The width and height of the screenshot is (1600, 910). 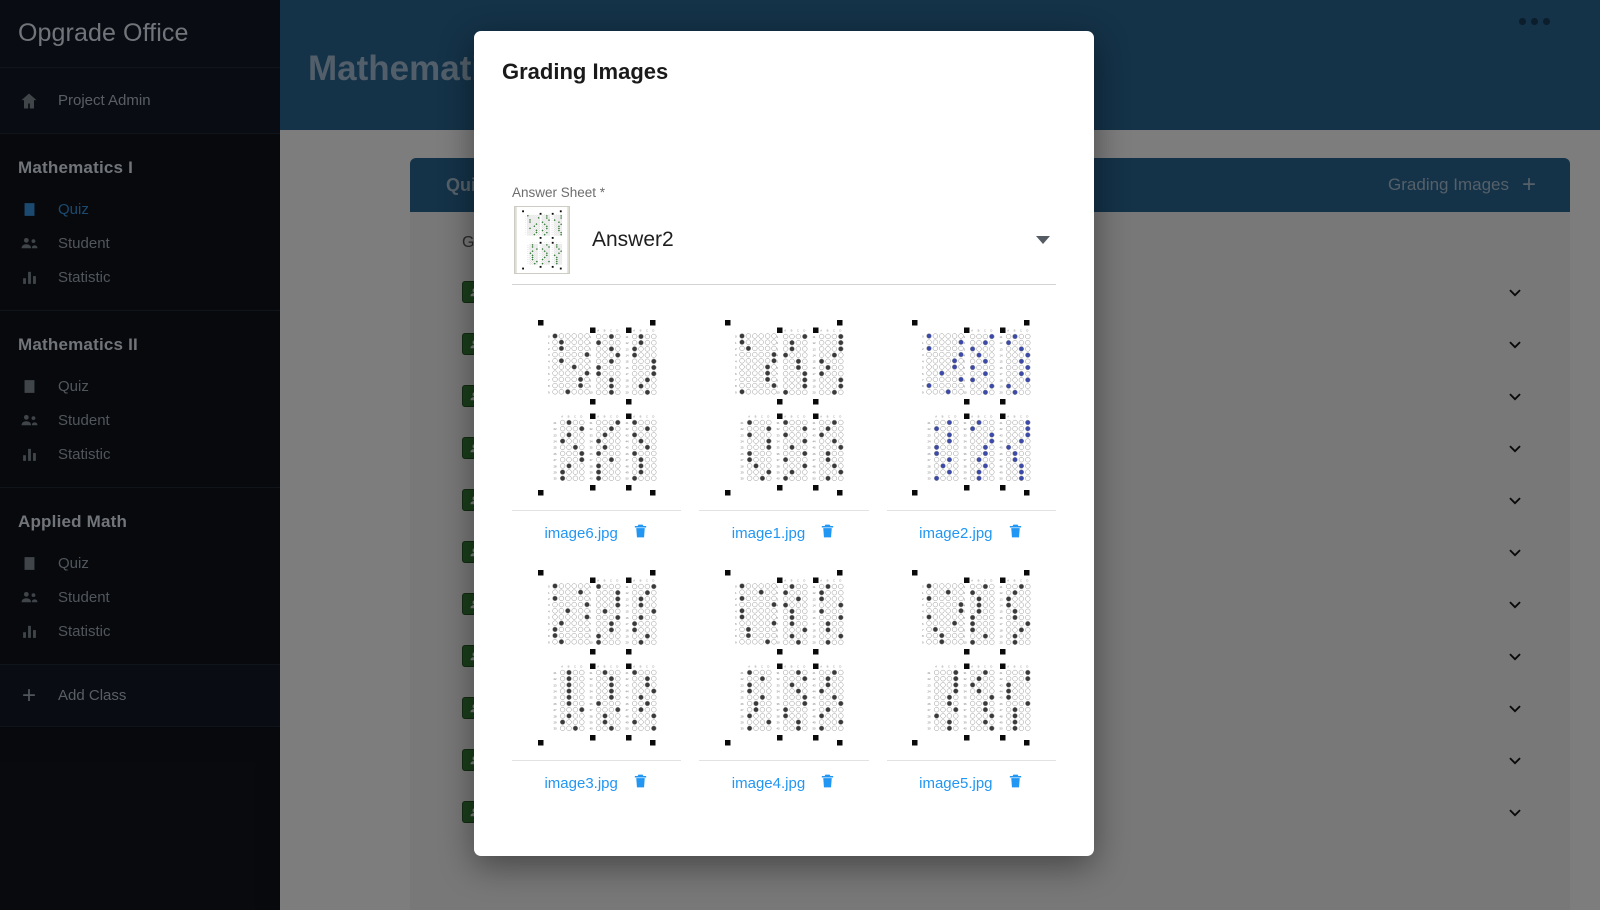 What do you see at coordinates (814, 685) in the screenshot?
I see `svg-text: 43` at bounding box center [814, 685].